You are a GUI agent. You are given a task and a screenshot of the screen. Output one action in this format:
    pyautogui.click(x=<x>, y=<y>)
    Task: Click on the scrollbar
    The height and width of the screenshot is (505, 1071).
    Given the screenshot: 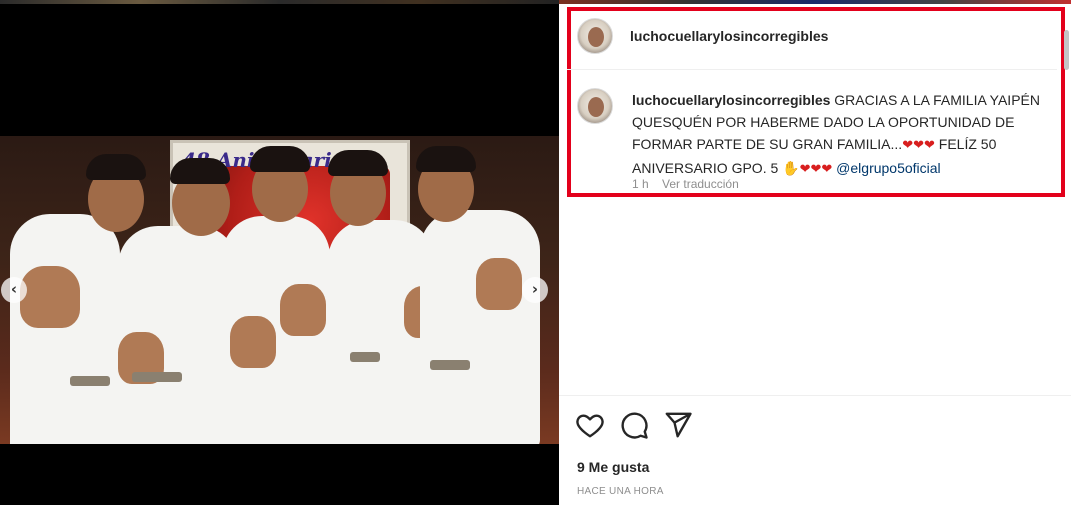 What is the action you would take?
    pyautogui.click(x=1066, y=50)
    